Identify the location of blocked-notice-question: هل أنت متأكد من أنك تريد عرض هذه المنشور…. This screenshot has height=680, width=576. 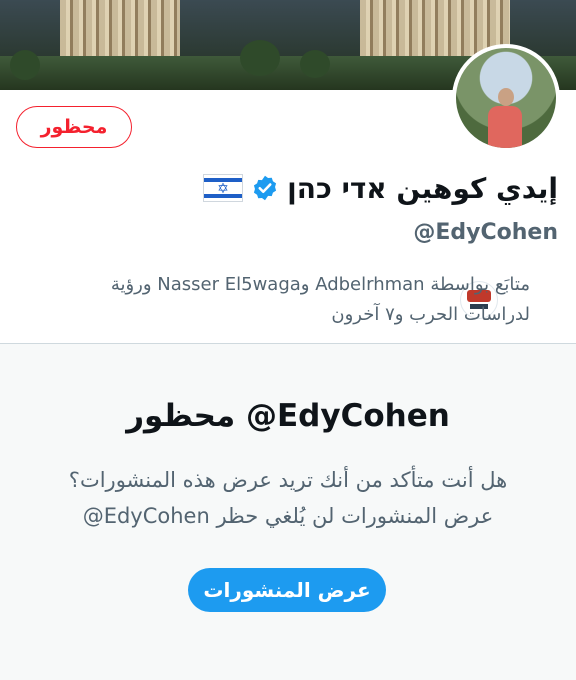
(288, 480).